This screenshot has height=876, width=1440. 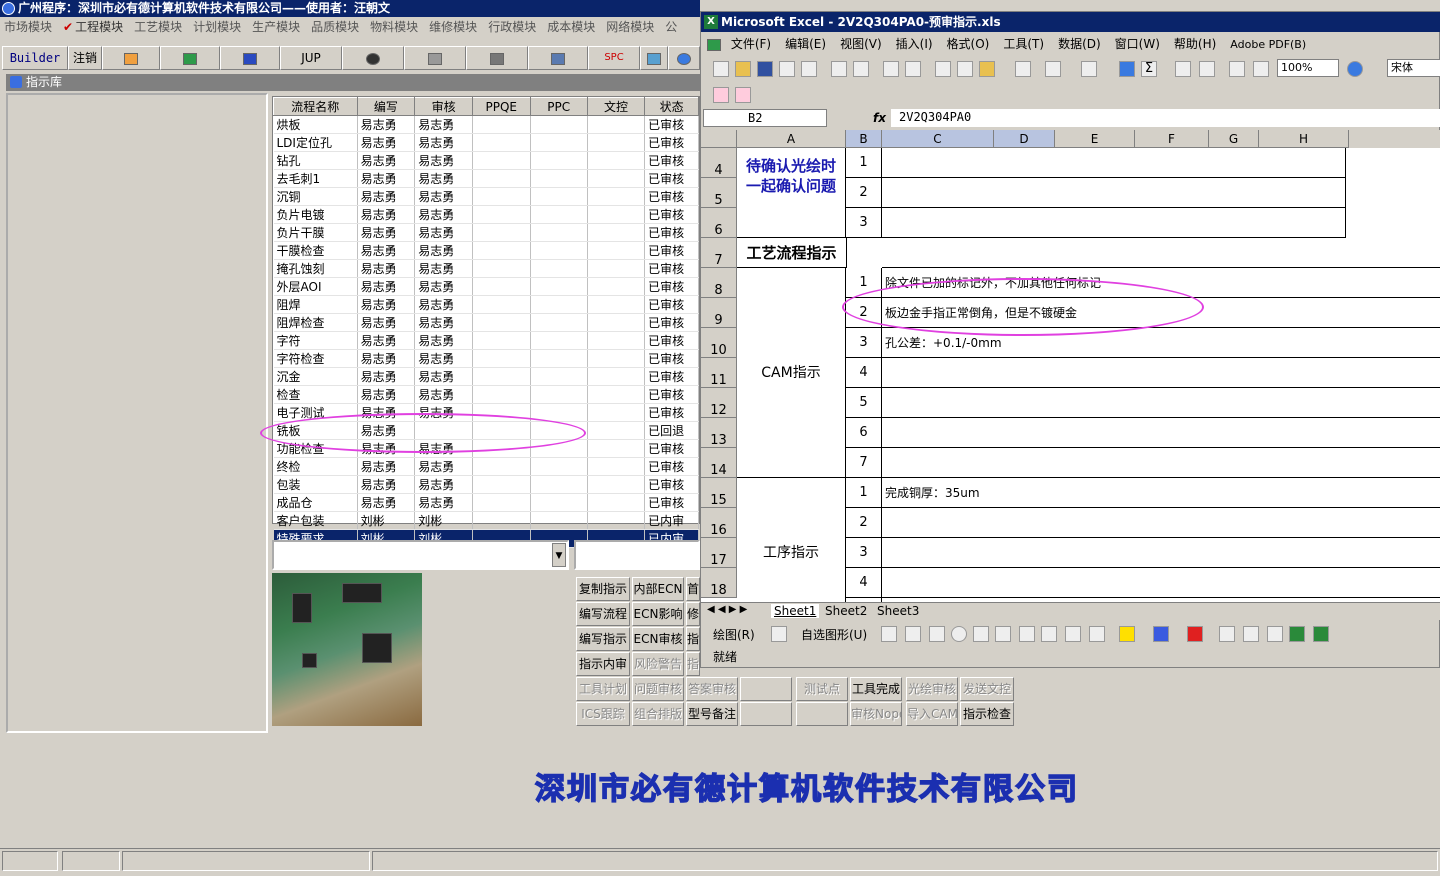 What do you see at coordinates (250, 58) in the screenshot?
I see `word-button` at bounding box center [250, 58].